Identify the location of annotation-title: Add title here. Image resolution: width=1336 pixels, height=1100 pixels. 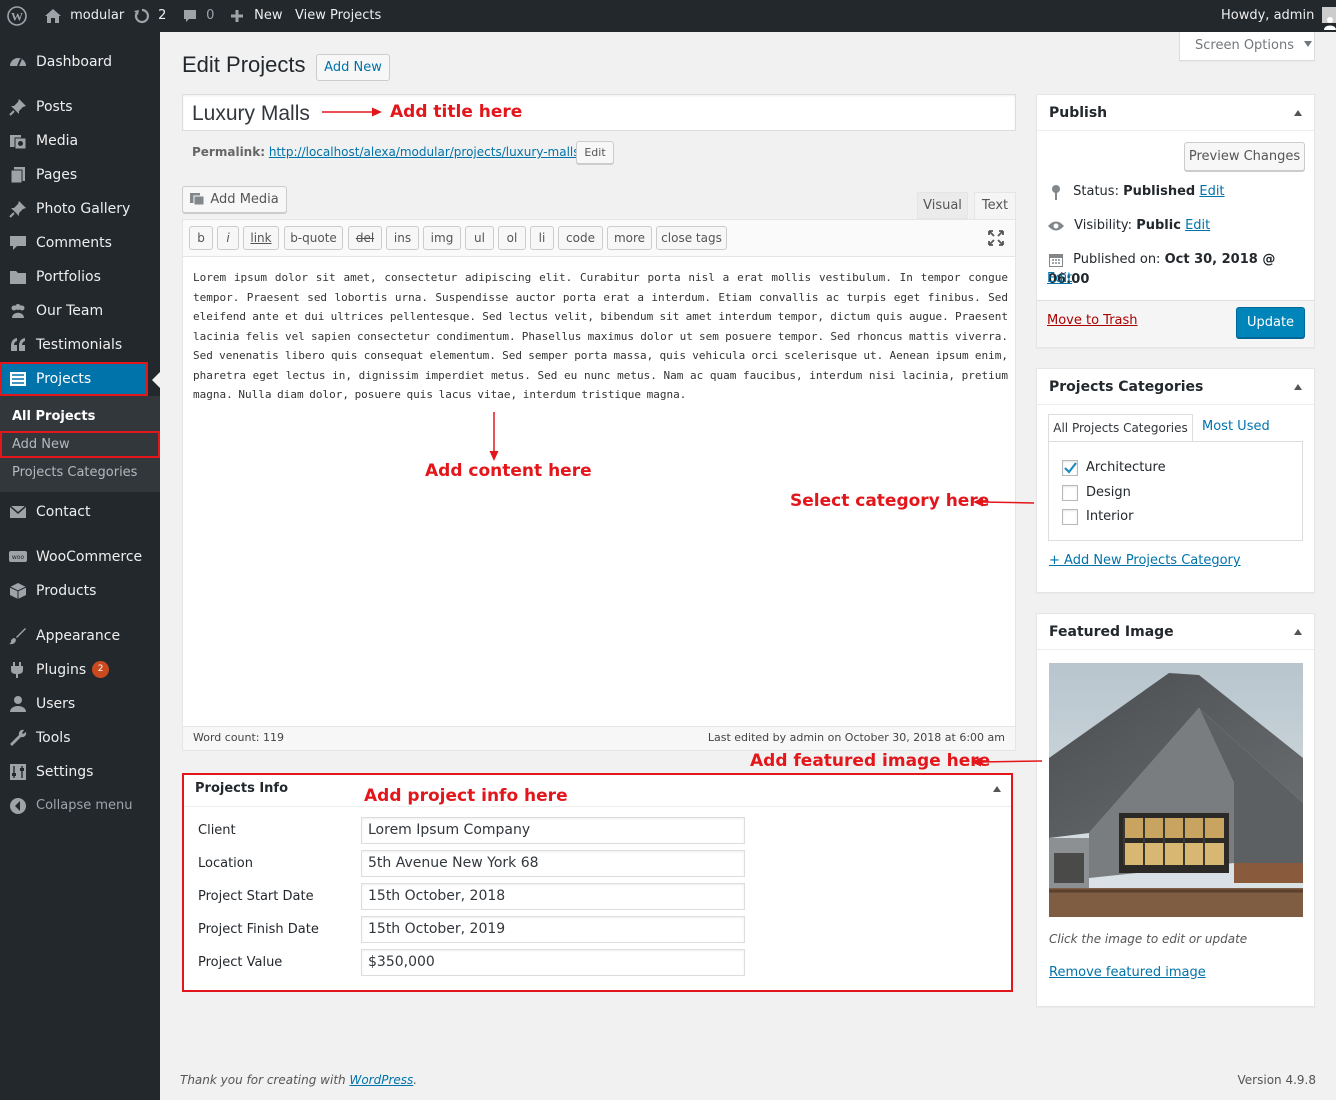
(456, 112).